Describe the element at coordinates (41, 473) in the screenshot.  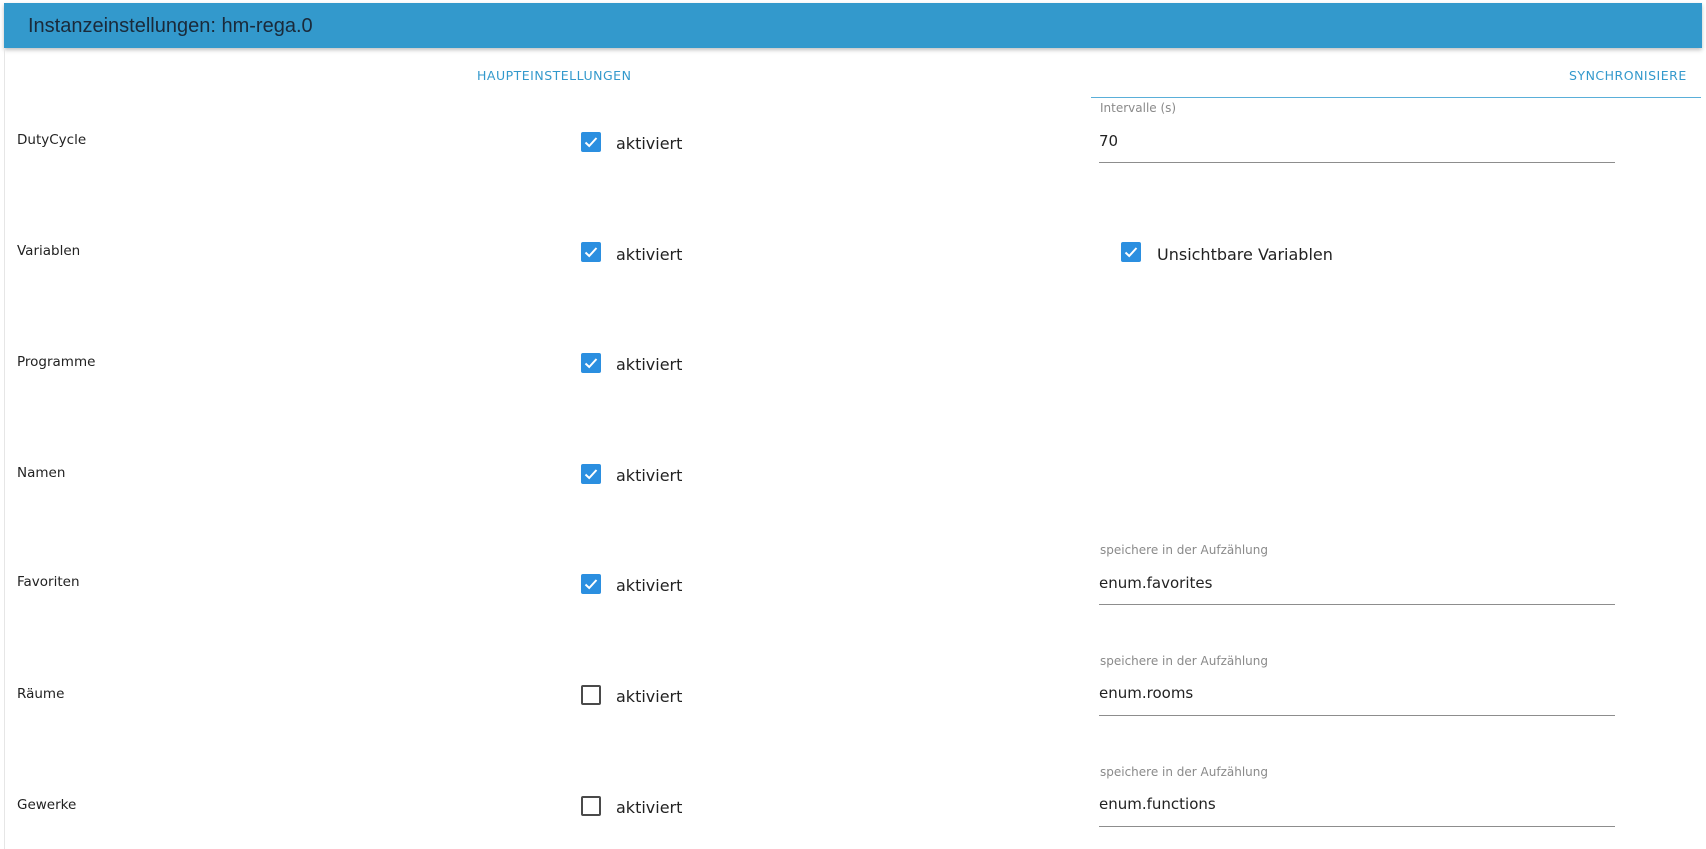
I see `row-label-names: Namen` at that location.